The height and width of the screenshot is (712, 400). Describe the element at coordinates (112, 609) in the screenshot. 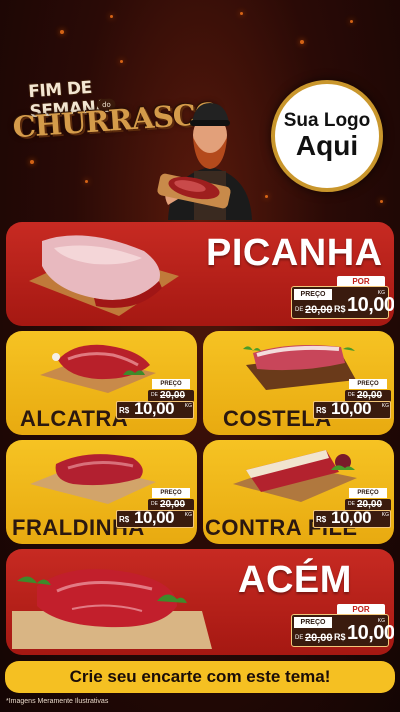

I see `acem-image` at that location.